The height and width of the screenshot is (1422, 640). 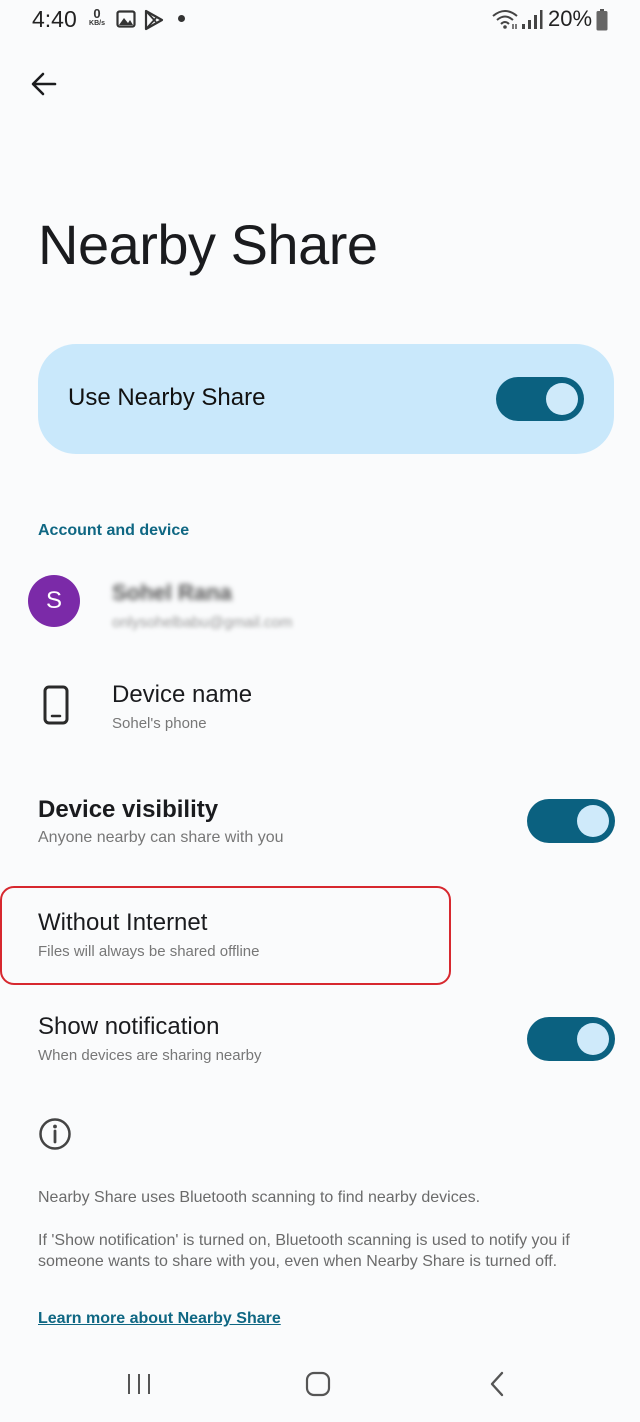 I want to click on back-nav-icon, so click(x=497, y=1384).